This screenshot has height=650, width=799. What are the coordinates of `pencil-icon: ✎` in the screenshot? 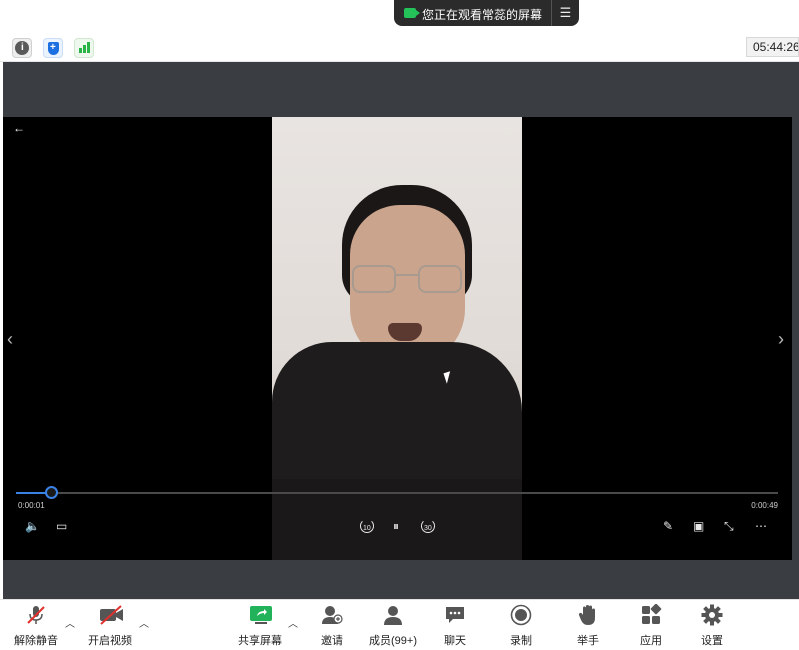 It's located at (668, 526).